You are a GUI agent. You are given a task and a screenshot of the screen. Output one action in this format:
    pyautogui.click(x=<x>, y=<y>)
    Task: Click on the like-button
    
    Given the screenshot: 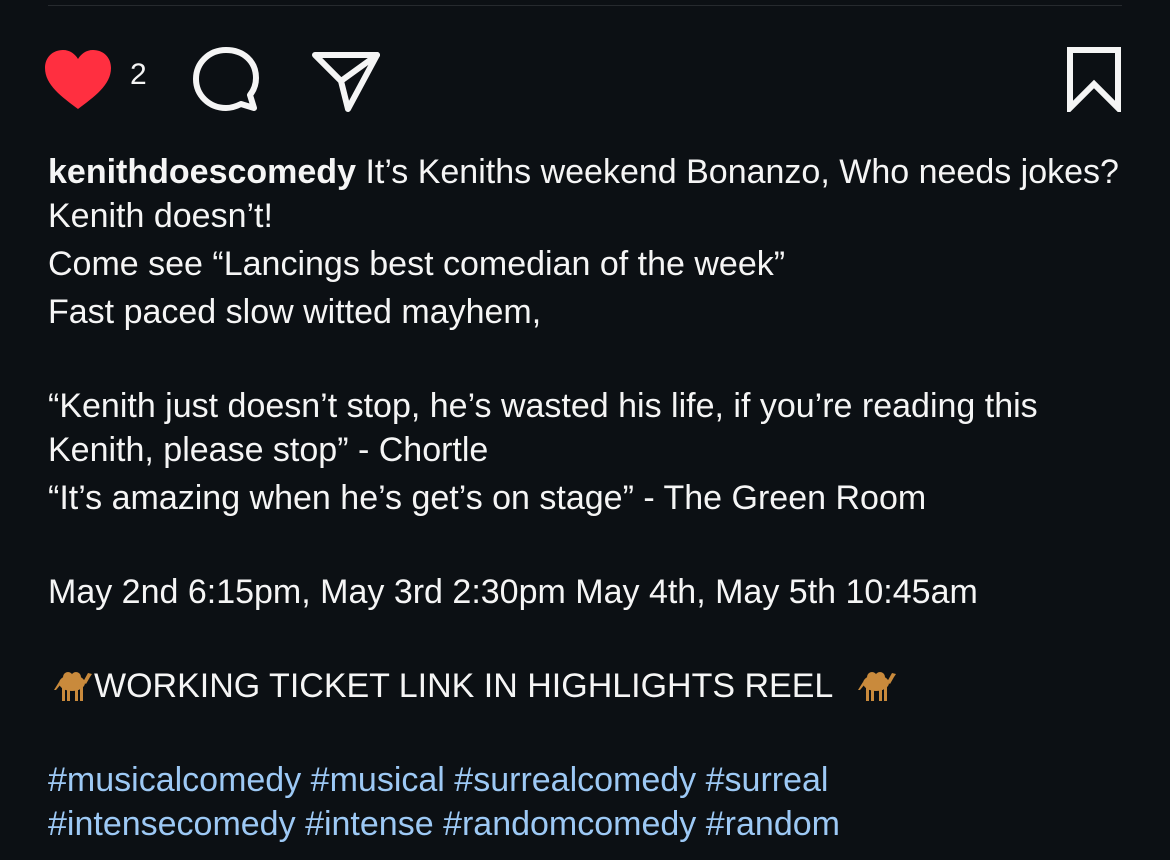 What is the action you would take?
    pyautogui.click(x=78, y=80)
    